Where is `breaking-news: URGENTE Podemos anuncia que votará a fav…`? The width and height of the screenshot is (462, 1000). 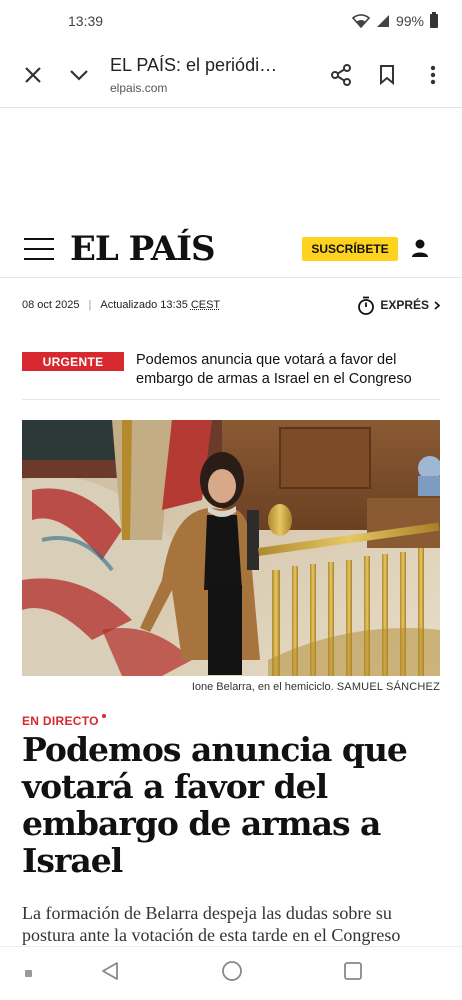 breaking-news: URGENTE Podemos anuncia que votará a fav… is located at coordinates (231, 374).